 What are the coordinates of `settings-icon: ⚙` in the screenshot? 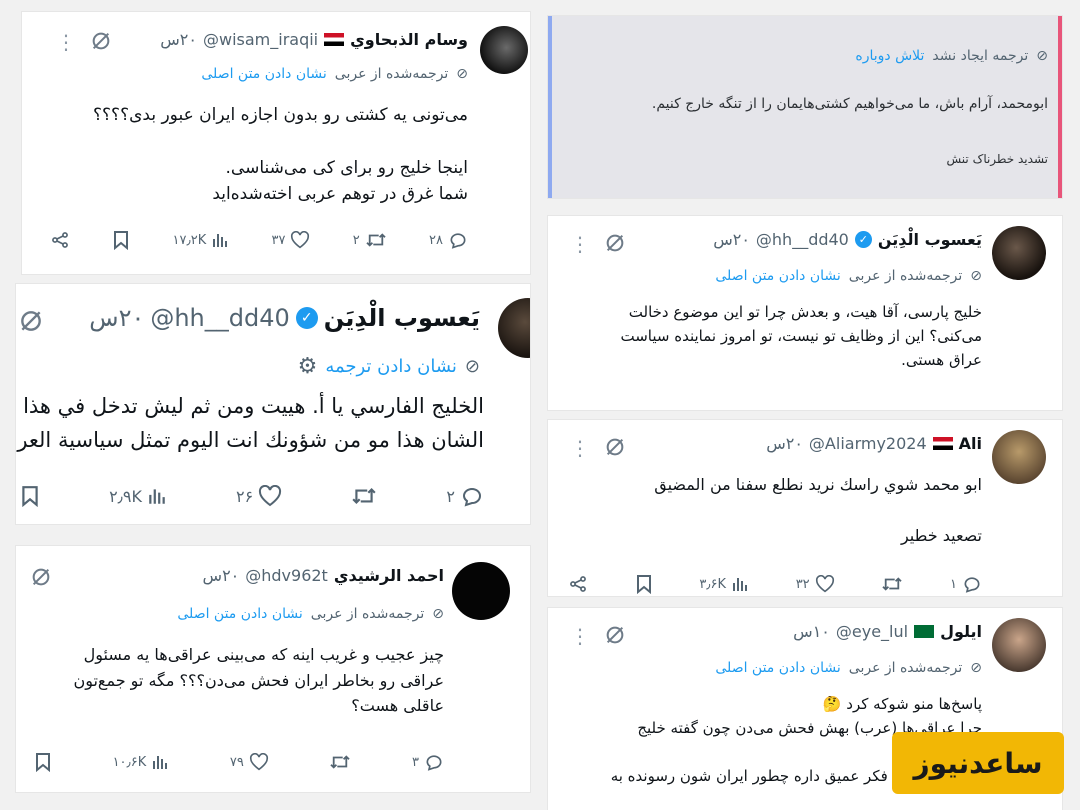 It's located at (308, 366).